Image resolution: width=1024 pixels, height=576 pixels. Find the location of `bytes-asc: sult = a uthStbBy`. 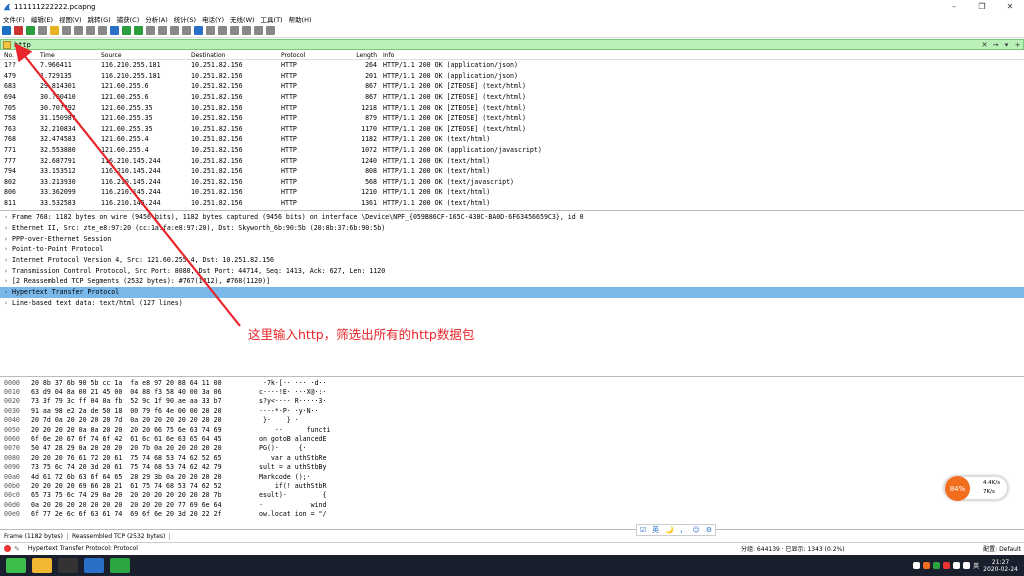

bytes-asc: sult = a uthStbBy is located at coordinates (293, 467).